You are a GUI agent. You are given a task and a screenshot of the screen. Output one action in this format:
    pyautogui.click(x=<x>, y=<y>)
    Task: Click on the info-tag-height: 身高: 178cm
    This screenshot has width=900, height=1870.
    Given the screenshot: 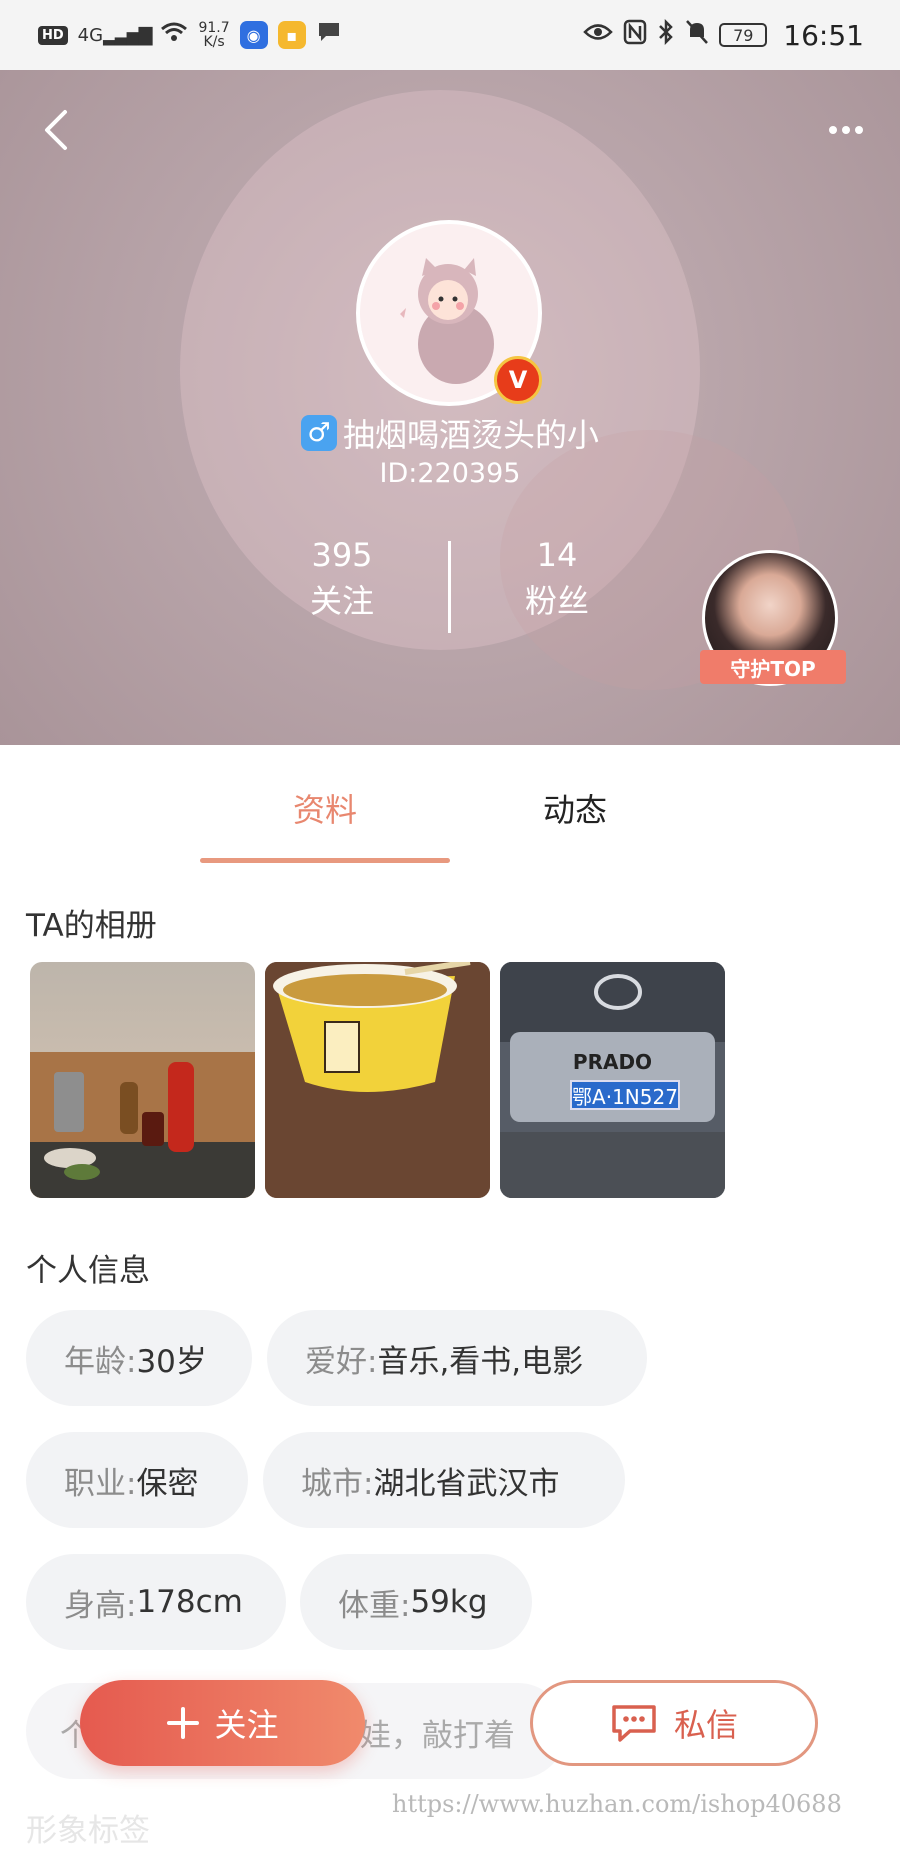 What is the action you would take?
    pyautogui.click(x=156, y=1602)
    